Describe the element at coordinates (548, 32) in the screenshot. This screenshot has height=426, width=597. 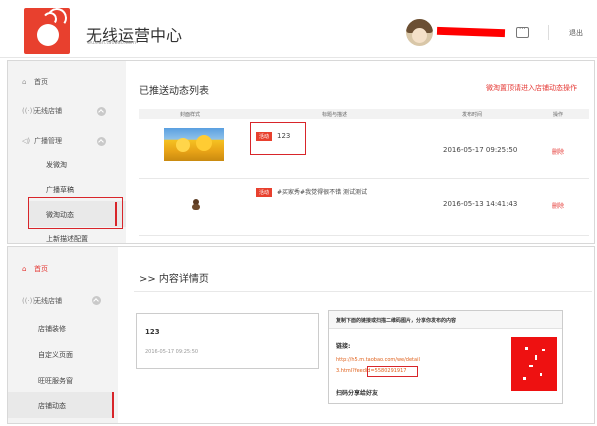
I see `header-divider` at that location.